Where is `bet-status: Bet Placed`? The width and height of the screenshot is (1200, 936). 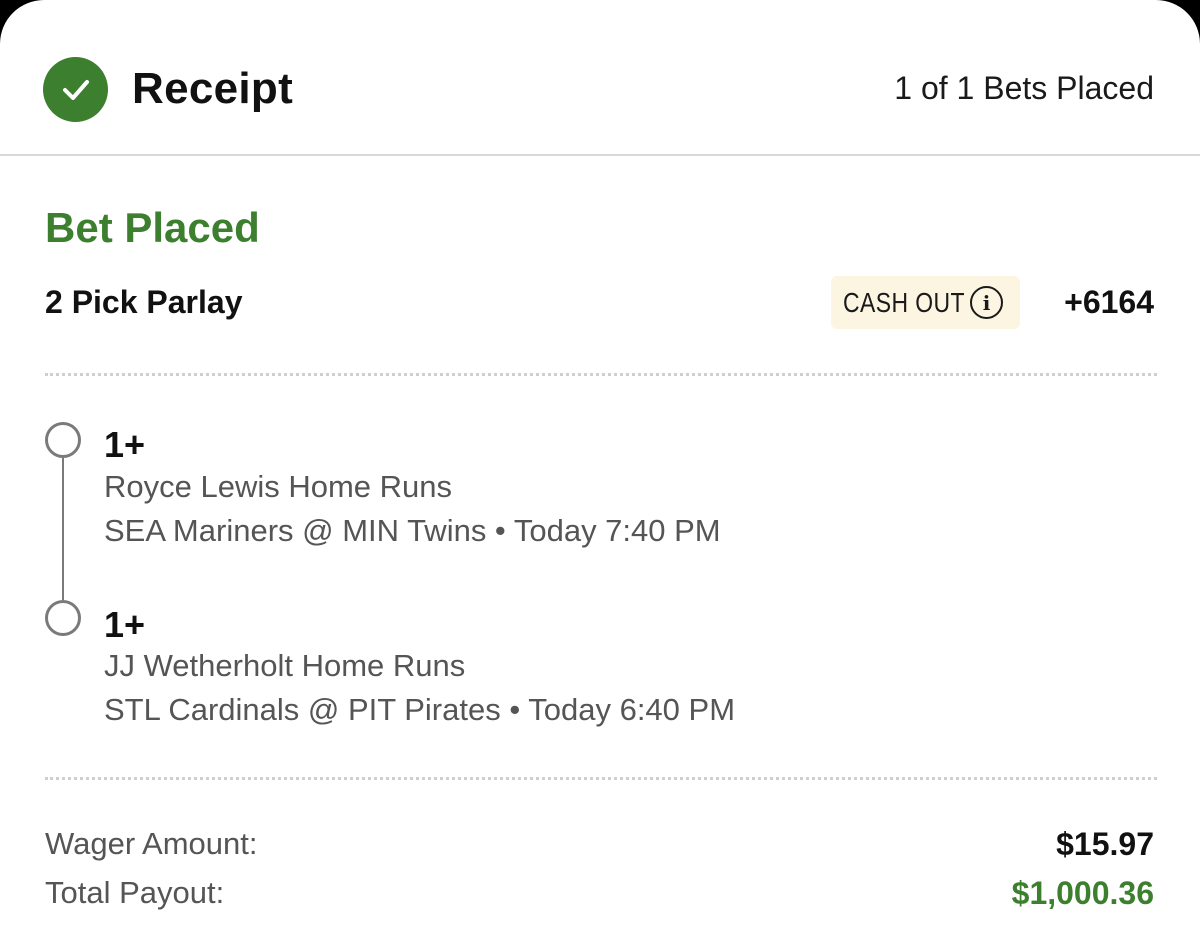 bet-status: Bet Placed is located at coordinates (152, 227).